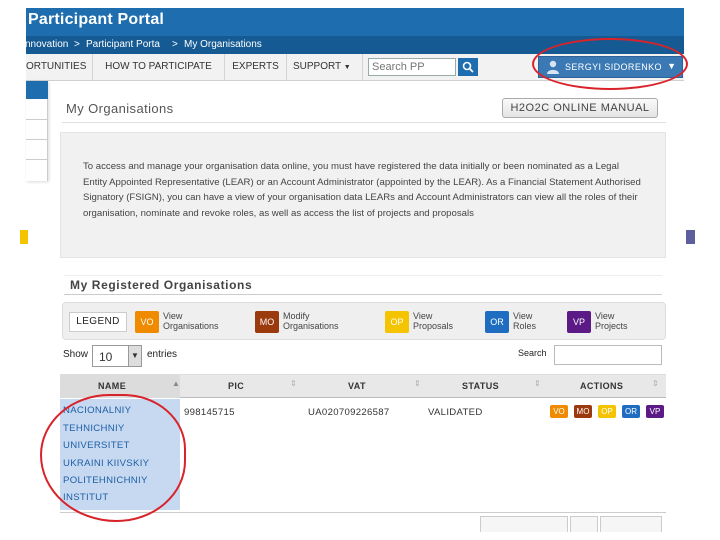 This screenshot has width=720, height=540. I want to click on vat-cell: UA020709226587, so click(349, 412).